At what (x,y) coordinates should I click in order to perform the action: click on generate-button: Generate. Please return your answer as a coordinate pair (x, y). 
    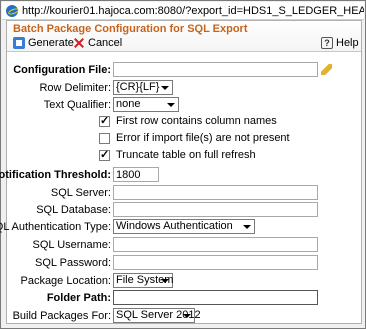
    Looking at the image, I should click on (43, 43).